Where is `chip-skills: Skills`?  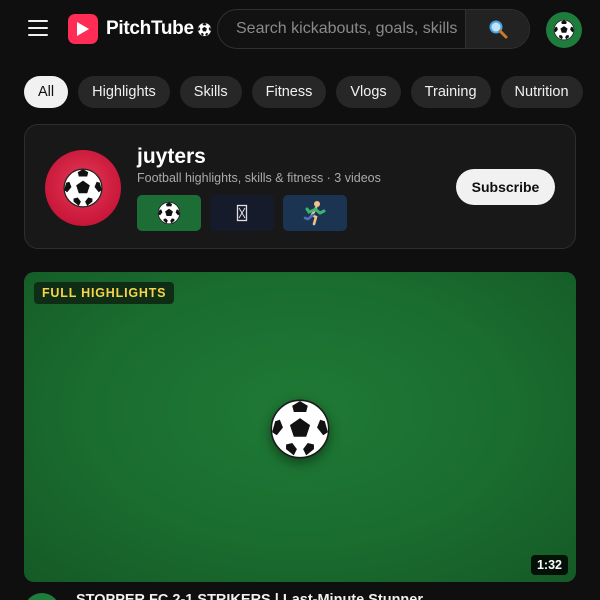
chip-skills: Skills is located at coordinates (210, 92).